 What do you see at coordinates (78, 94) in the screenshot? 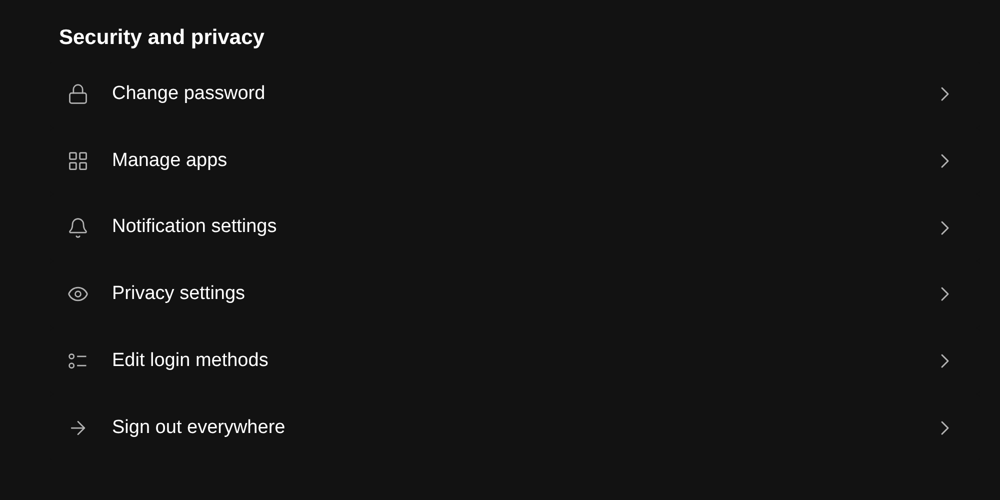
I see `lock-icon` at bounding box center [78, 94].